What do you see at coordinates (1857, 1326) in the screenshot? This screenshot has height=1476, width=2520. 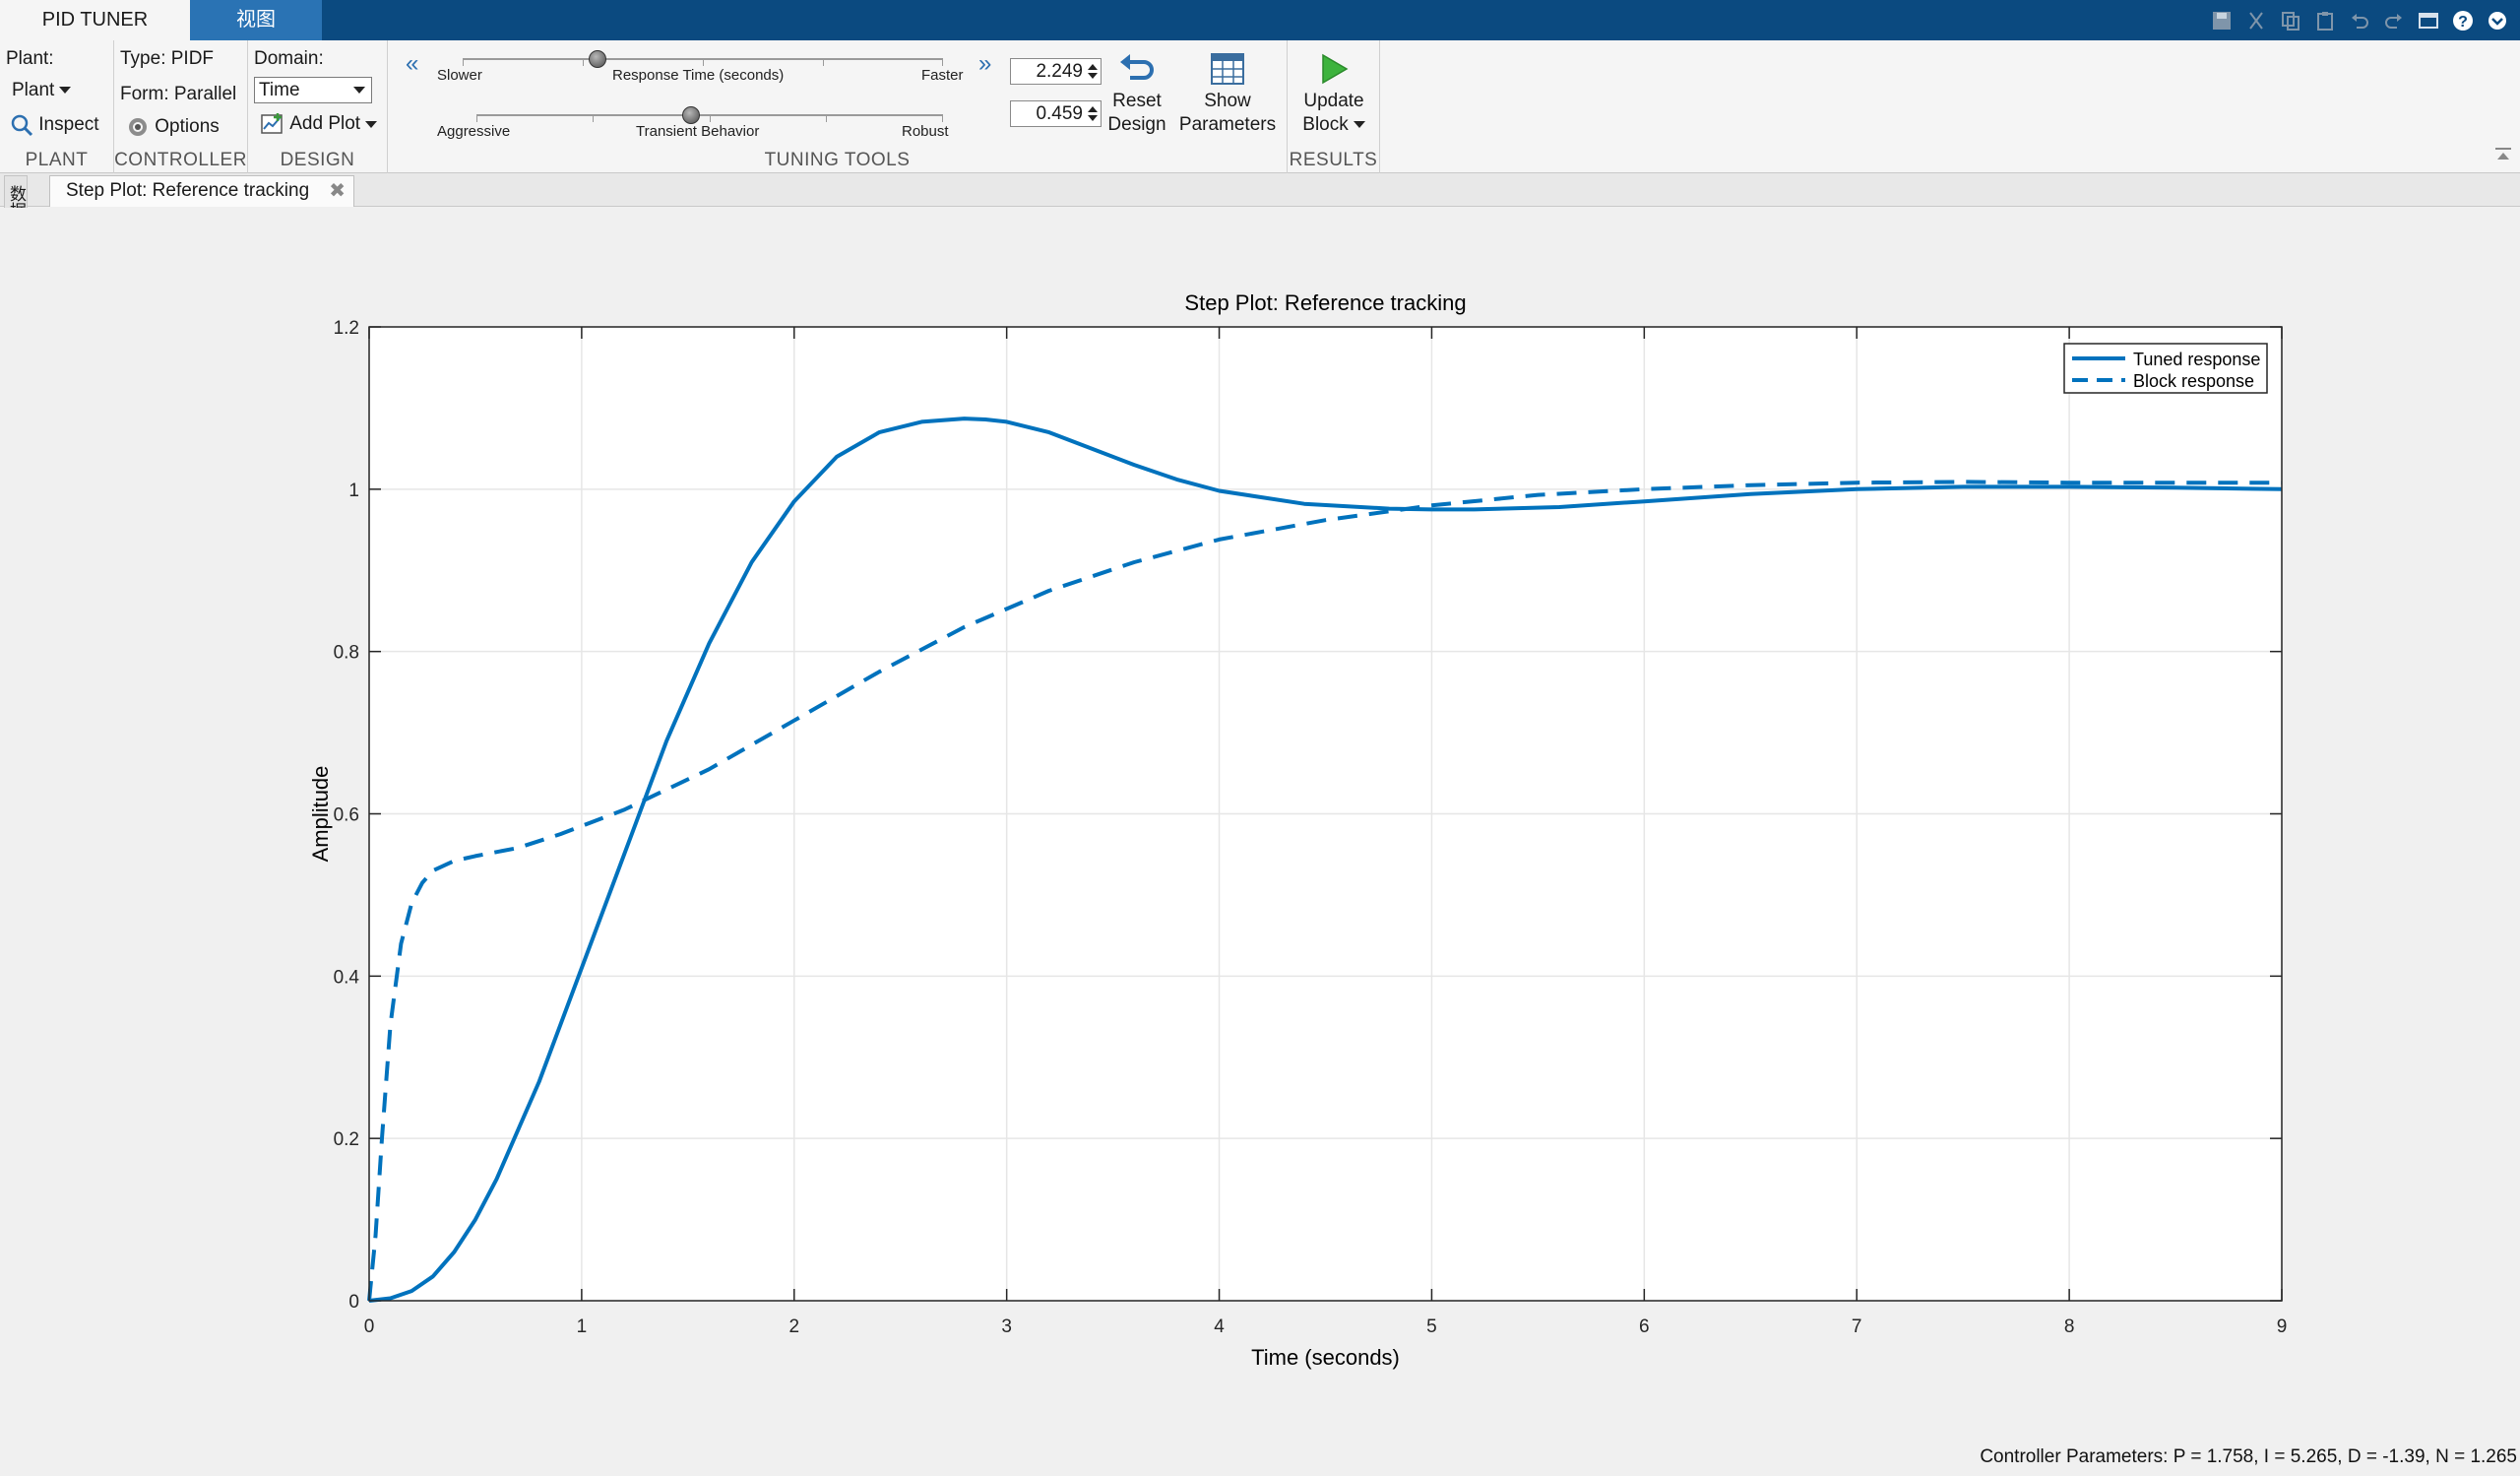 I see `x-tick-label: 7` at bounding box center [1857, 1326].